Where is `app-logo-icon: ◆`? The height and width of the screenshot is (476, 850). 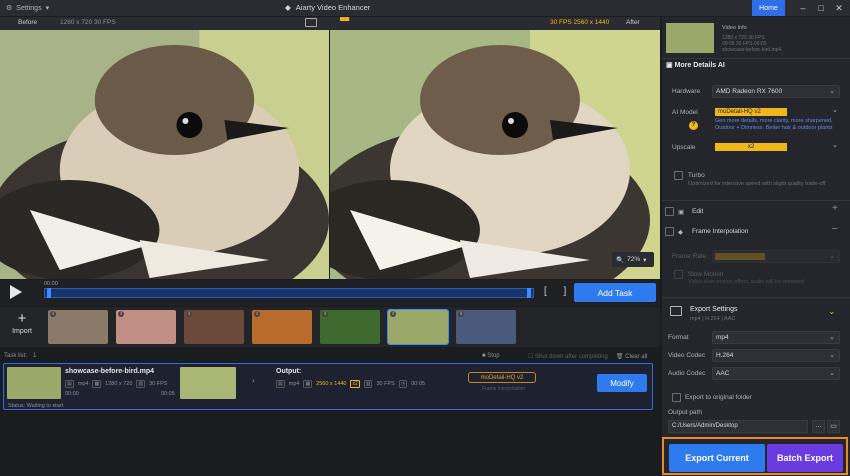
app-logo-icon: ◆ is located at coordinates (288, 7).